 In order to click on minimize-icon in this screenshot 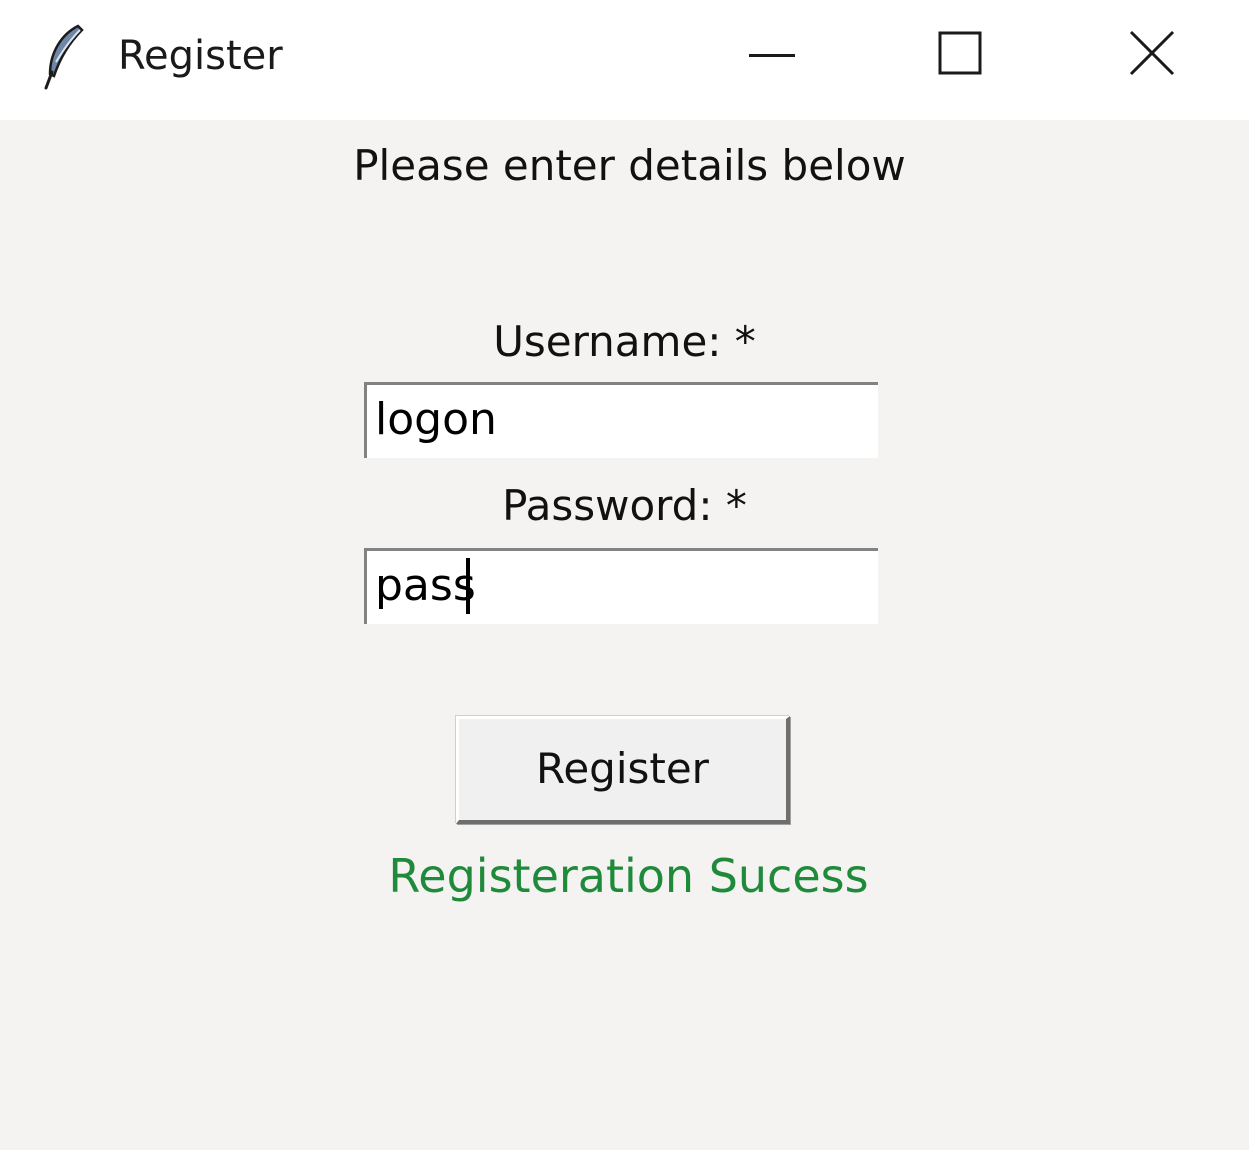, I will do `click(772, 55)`.